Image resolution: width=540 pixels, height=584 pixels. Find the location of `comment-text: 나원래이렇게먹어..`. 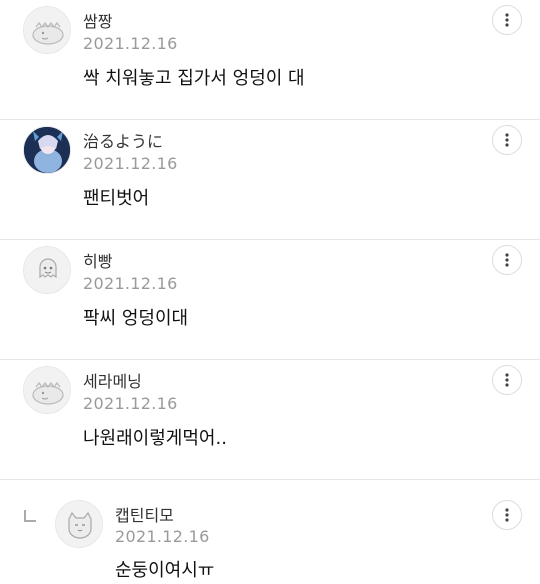

comment-text: 나원래이렇게먹어.. is located at coordinates (155, 438).